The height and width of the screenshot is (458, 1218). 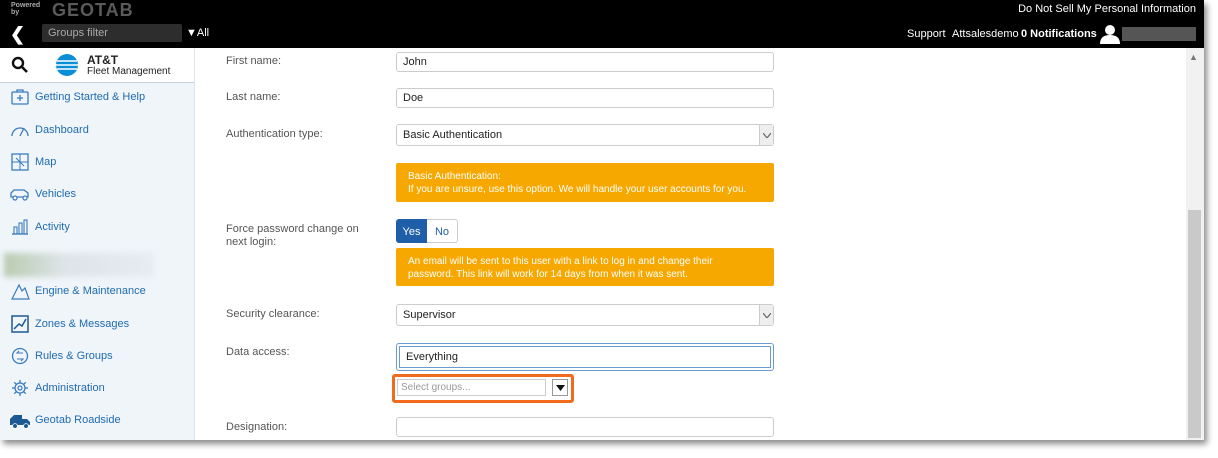 What do you see at coordinates (1194, 324) in the screenshot?
I see `scrollbar-thumb` at bounding box center [1194, 324].